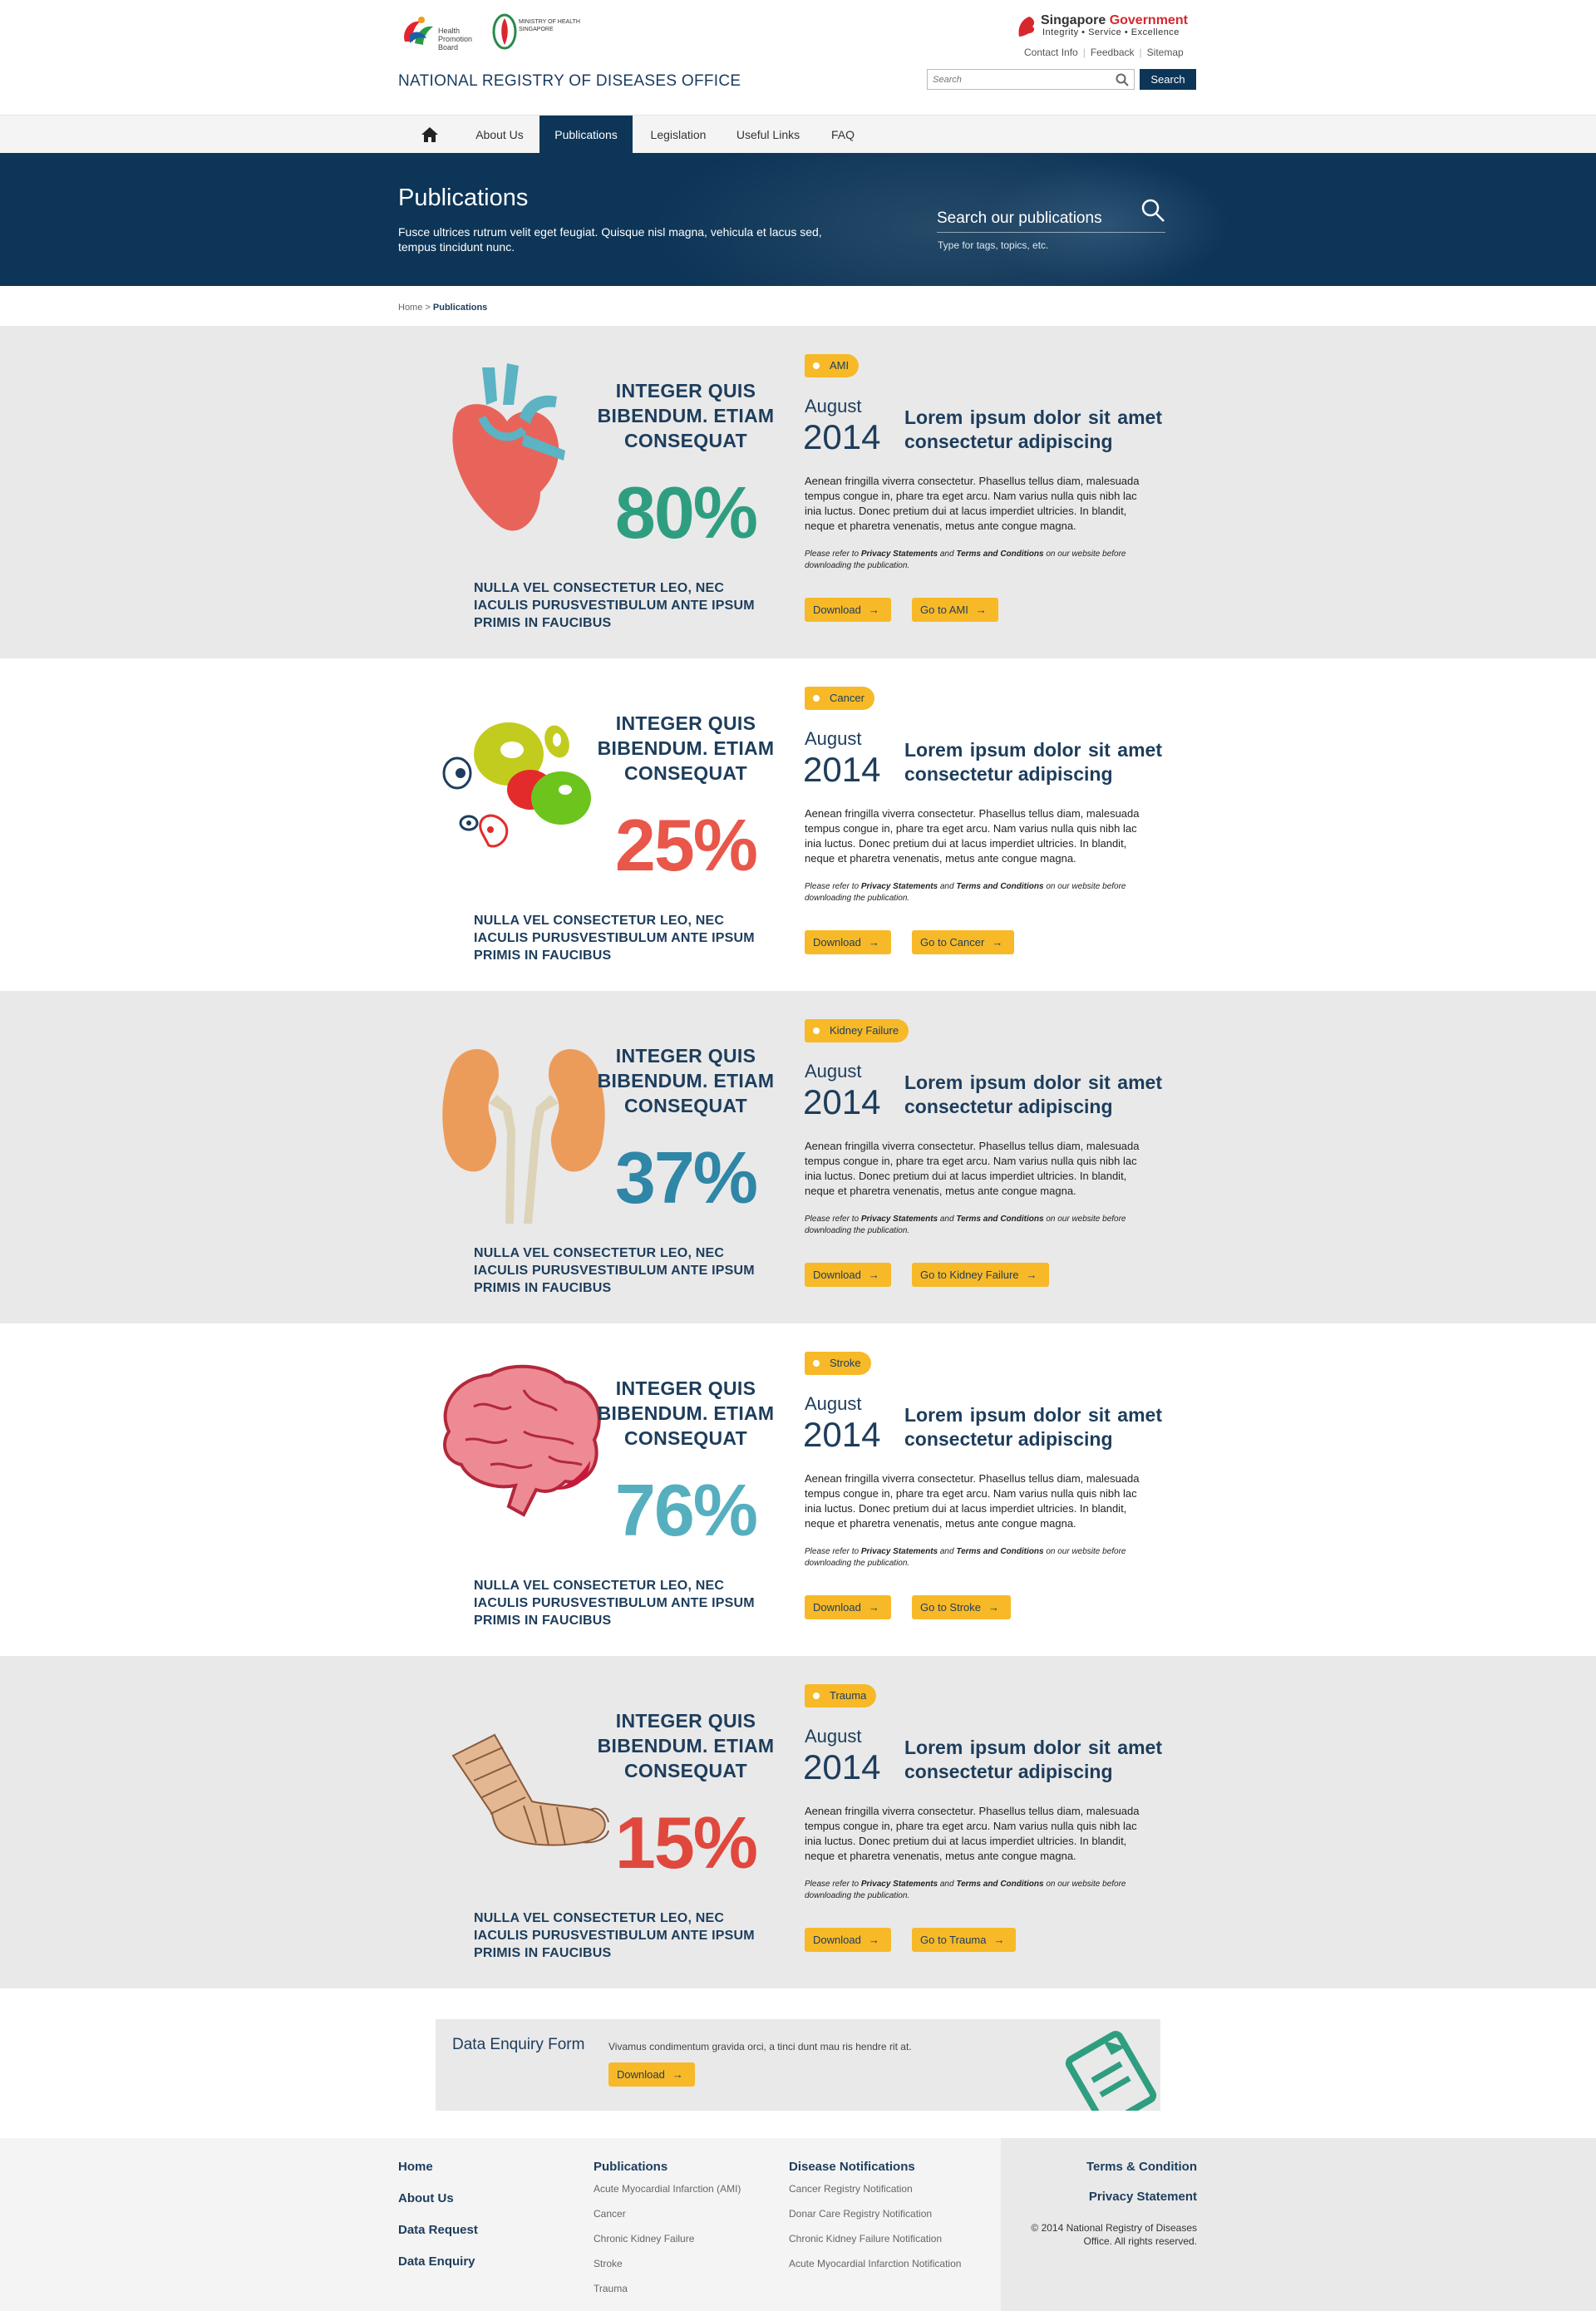  I want to click on publication-year: 2014, so click(842, 436).